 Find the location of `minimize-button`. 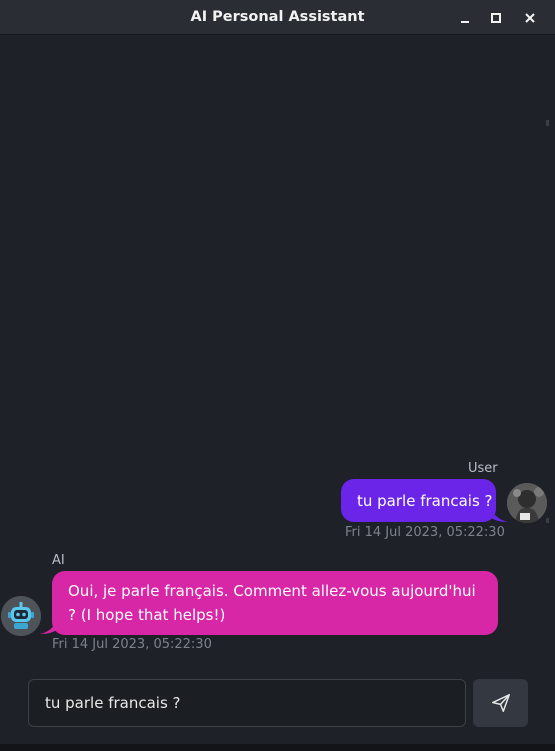

minimize-button is located at coordinates (465, 18).